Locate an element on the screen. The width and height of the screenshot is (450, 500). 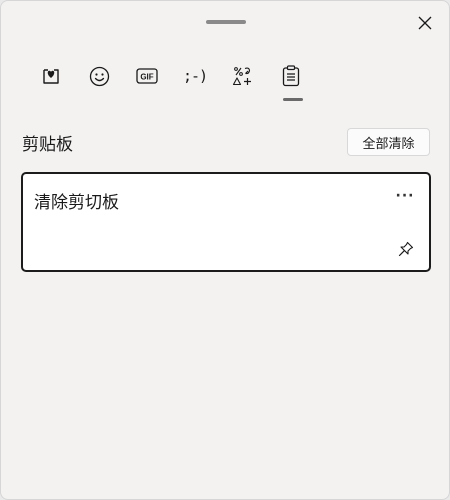
more-options-button: ··· is located at coordinates (405, 196).